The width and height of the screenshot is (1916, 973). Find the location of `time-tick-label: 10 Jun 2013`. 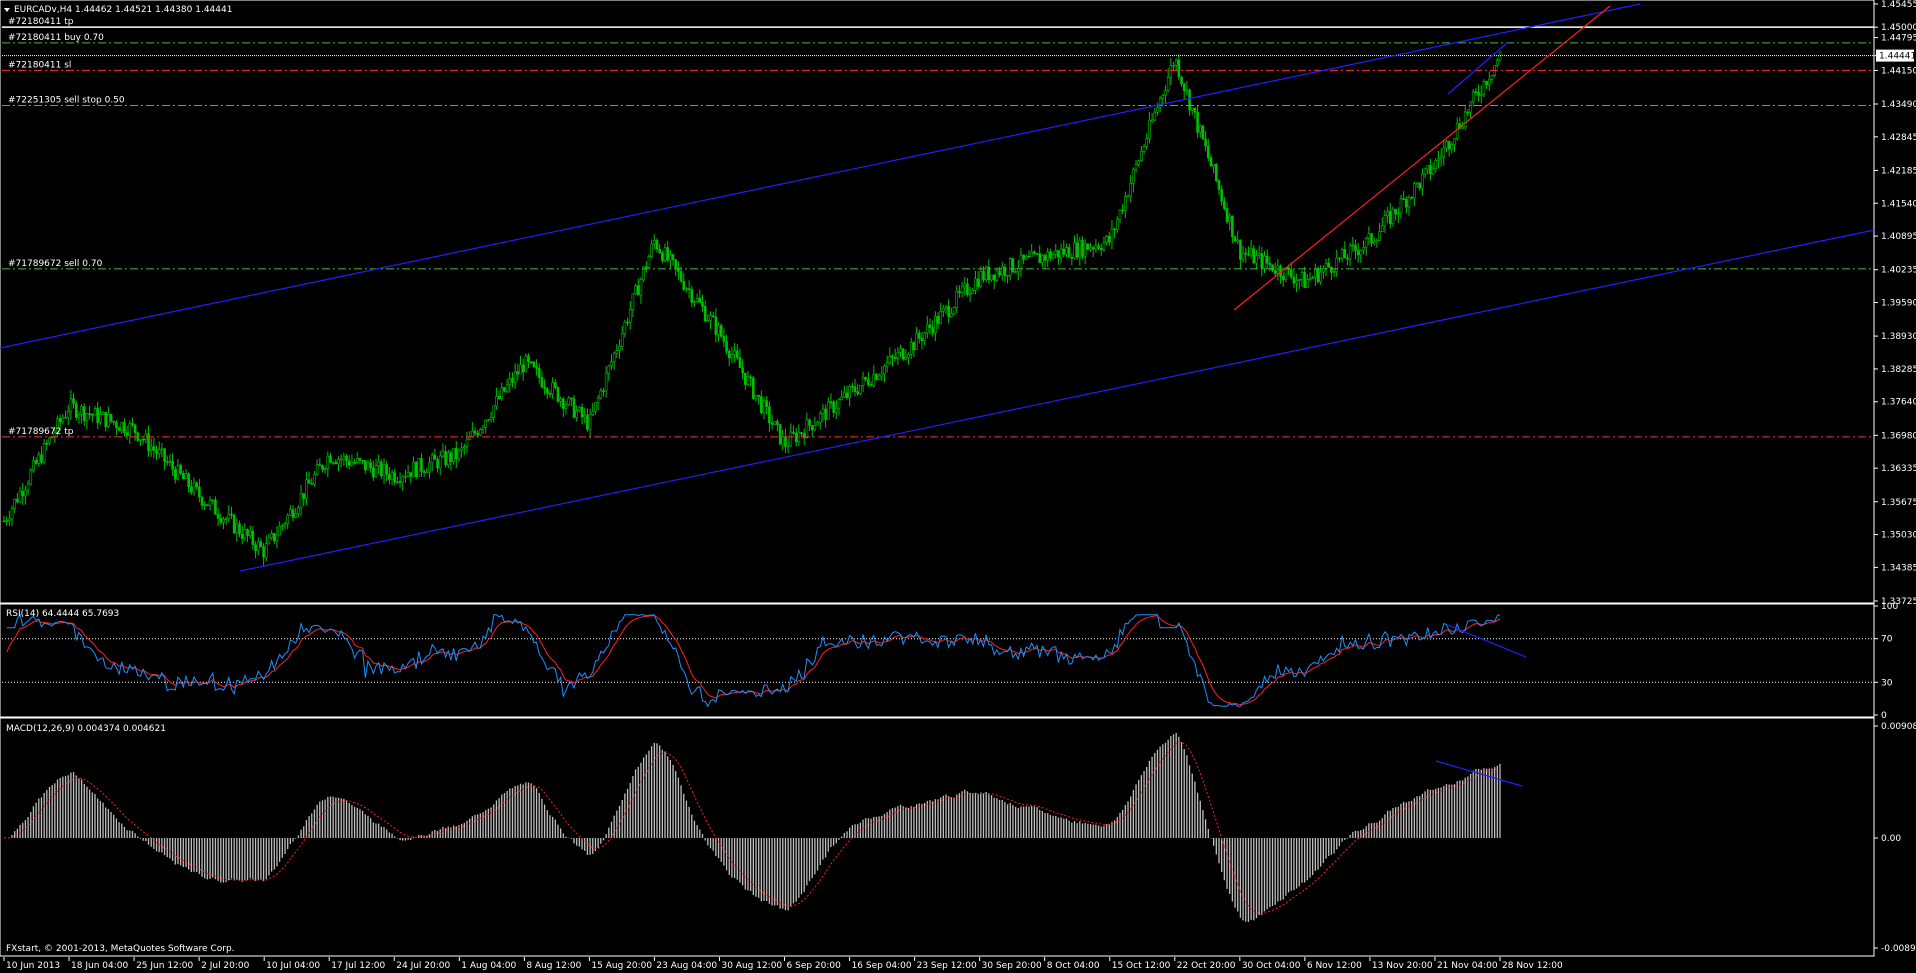

time-tick-label: 10 Jun 2013 is located at coordinates (33, 966).